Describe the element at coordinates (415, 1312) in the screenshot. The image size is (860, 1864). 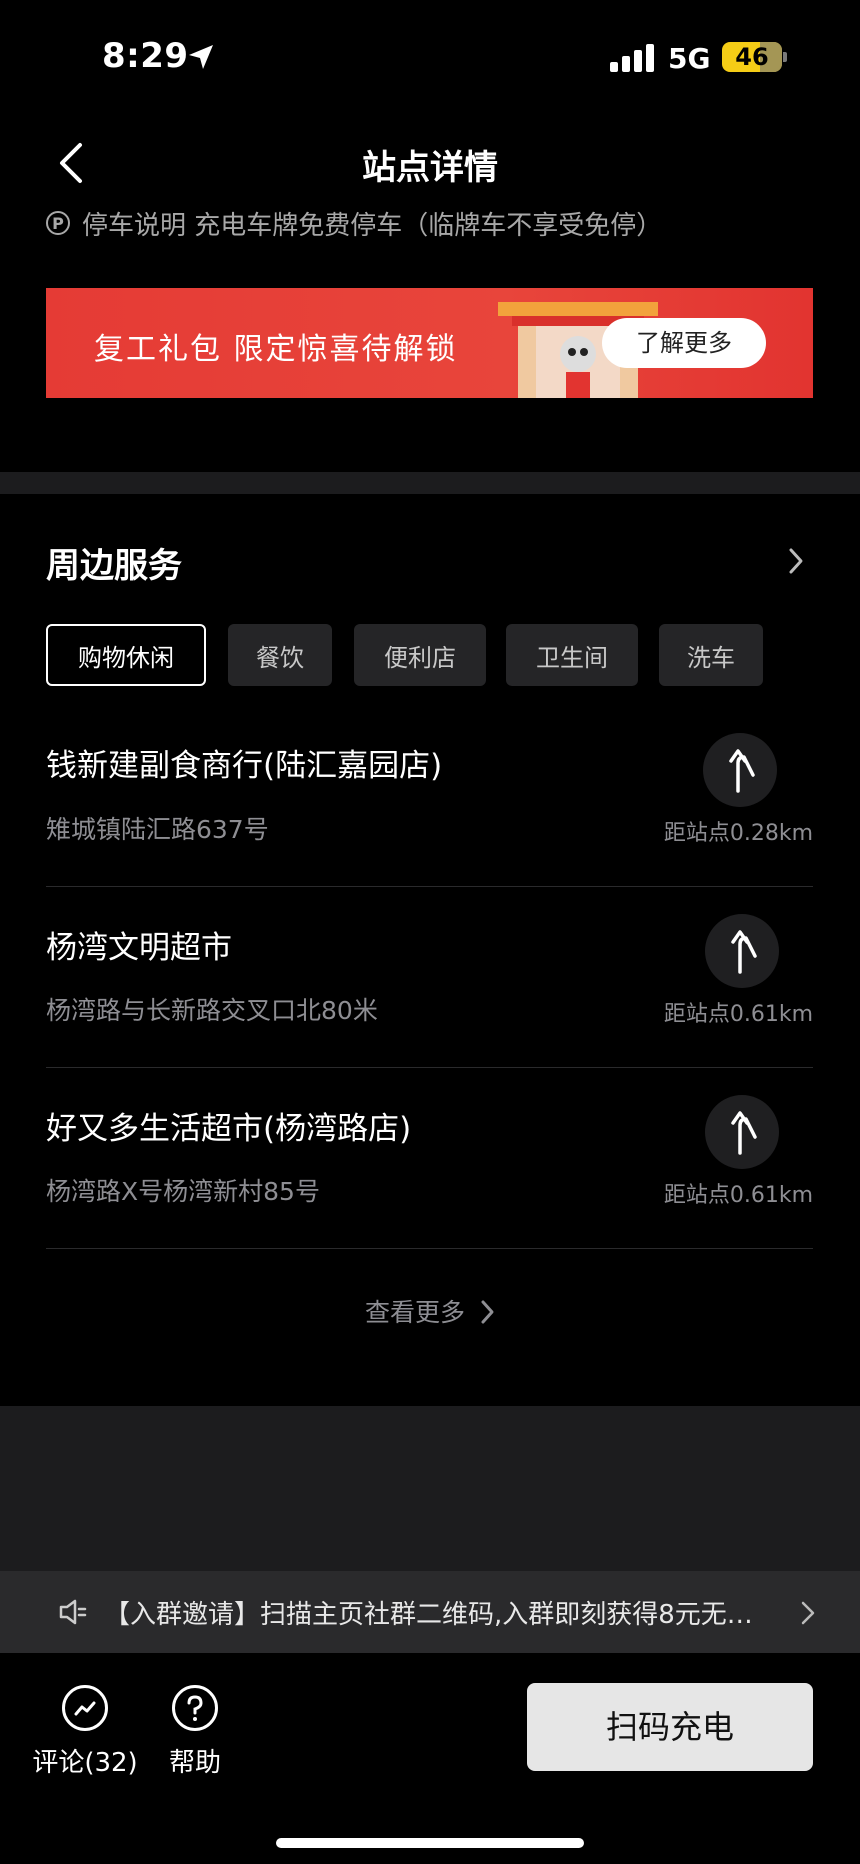
I see `view-more-label: 查看更多` at that location.